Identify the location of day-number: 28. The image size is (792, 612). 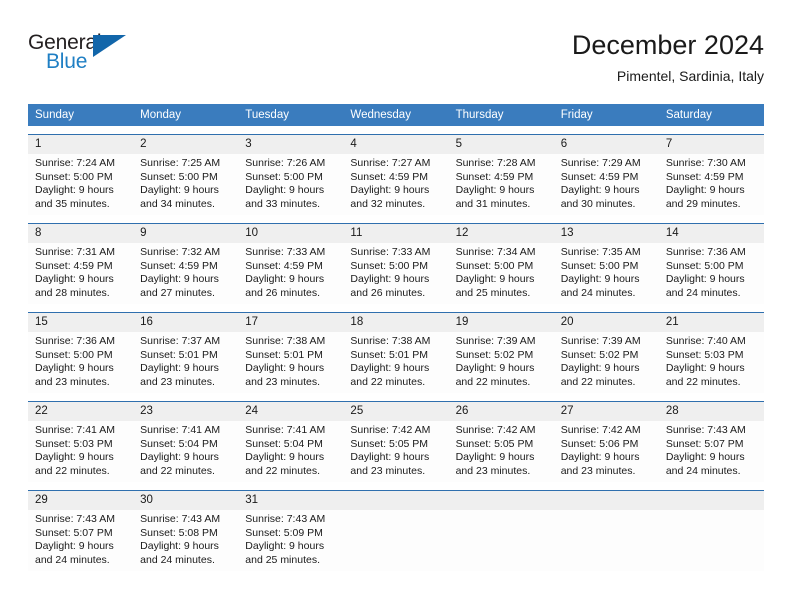
(711, 411).